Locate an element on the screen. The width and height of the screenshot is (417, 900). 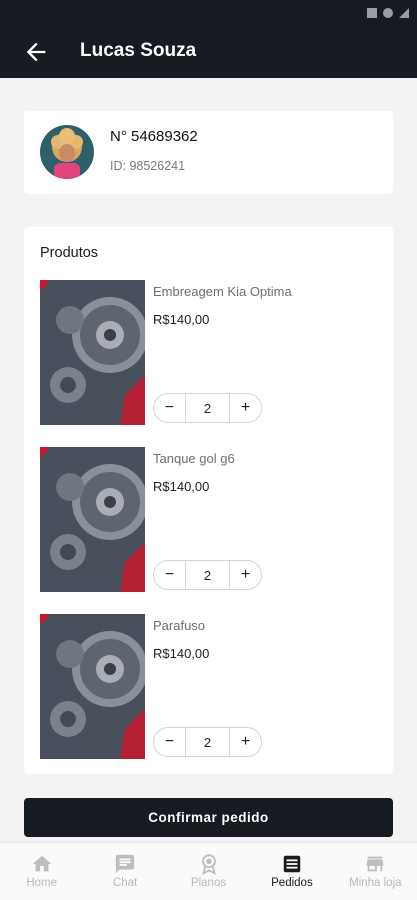
back-button is located at coordinates (36, 52).